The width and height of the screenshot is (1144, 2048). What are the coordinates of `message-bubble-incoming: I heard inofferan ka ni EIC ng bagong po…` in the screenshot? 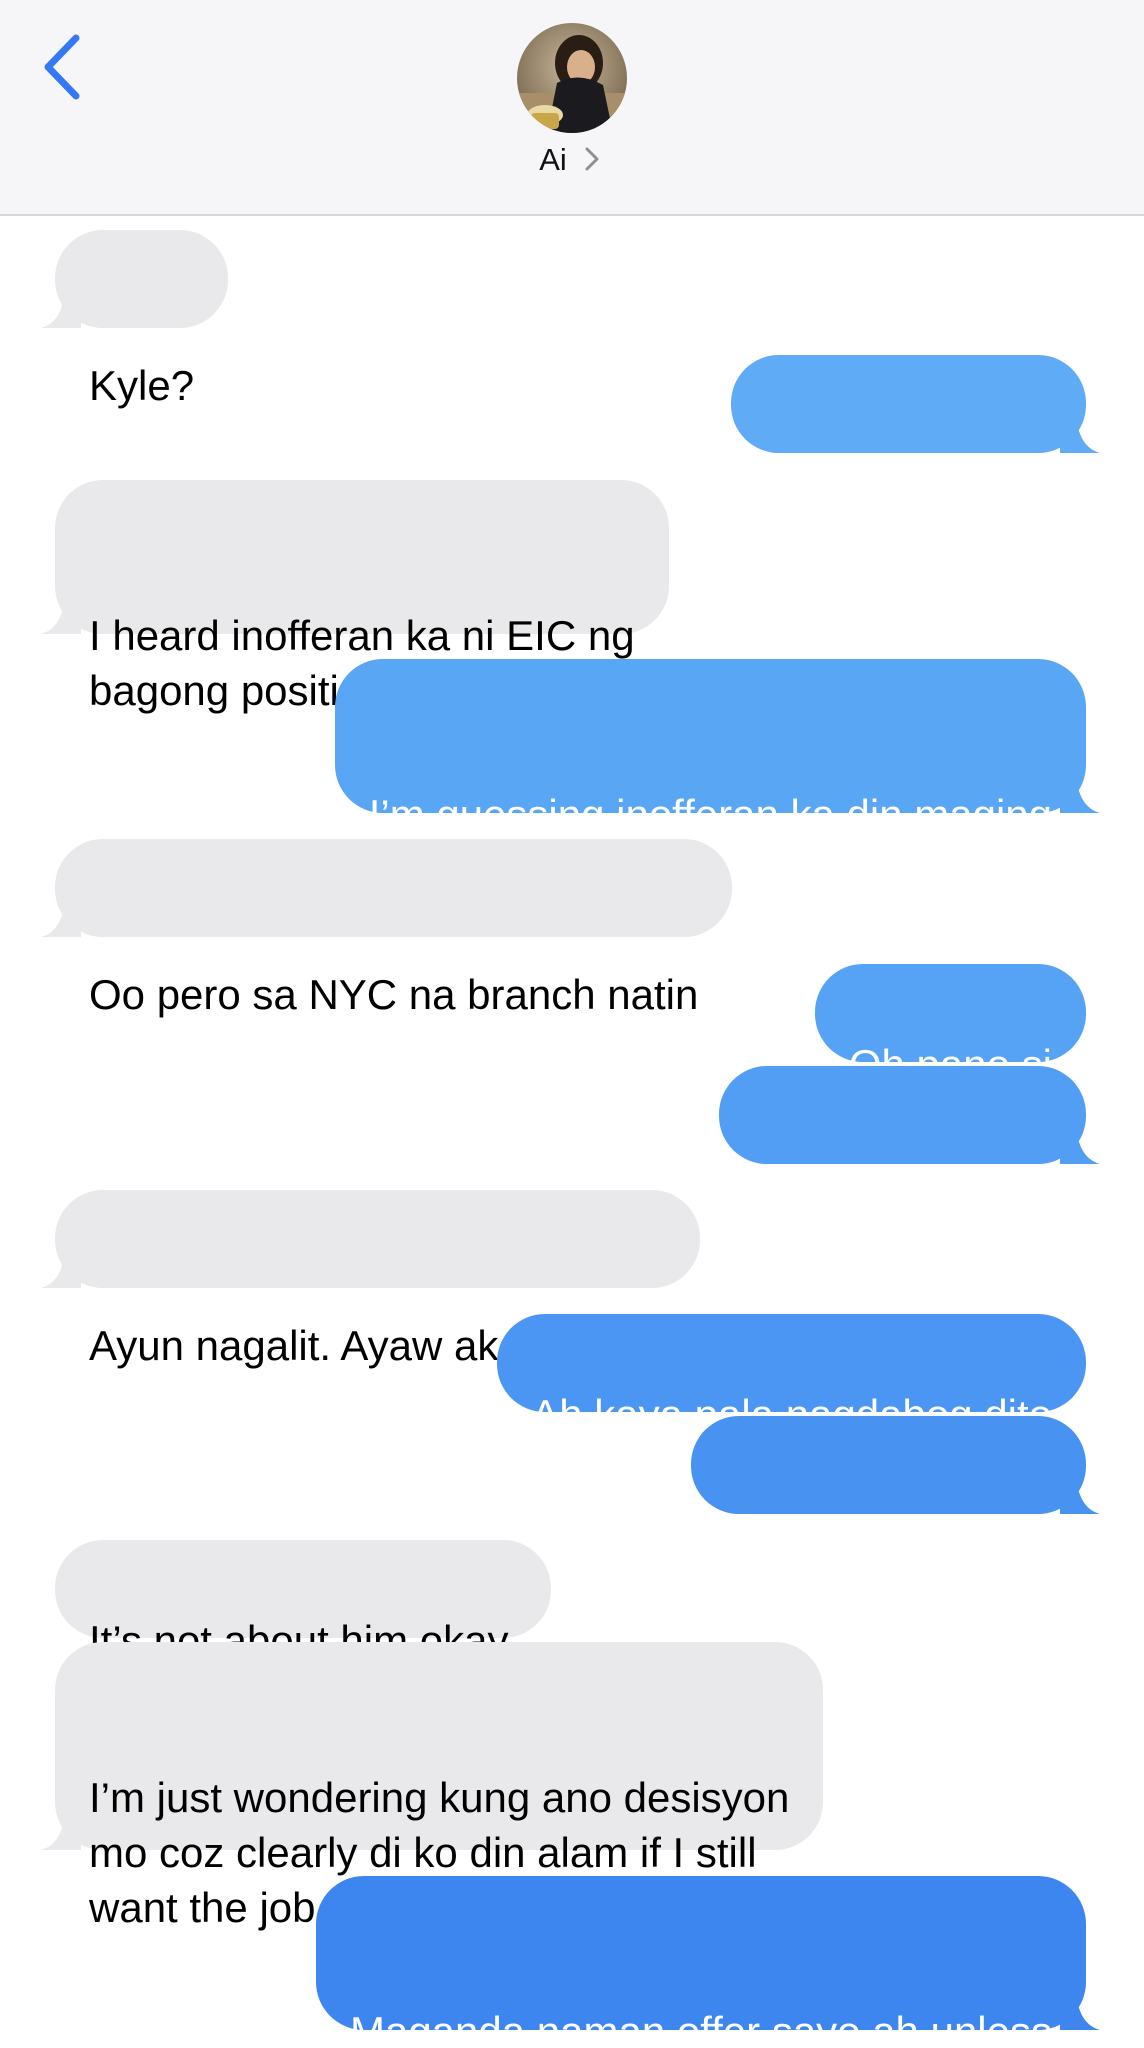 It's located at (355, 597).